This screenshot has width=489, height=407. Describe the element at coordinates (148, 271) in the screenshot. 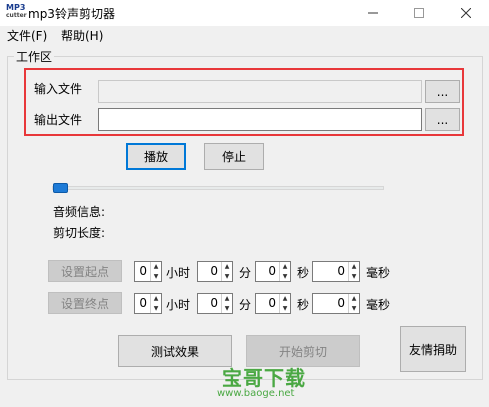

I see `start-hours-spinner: 0 ▲ ▼` at that location.